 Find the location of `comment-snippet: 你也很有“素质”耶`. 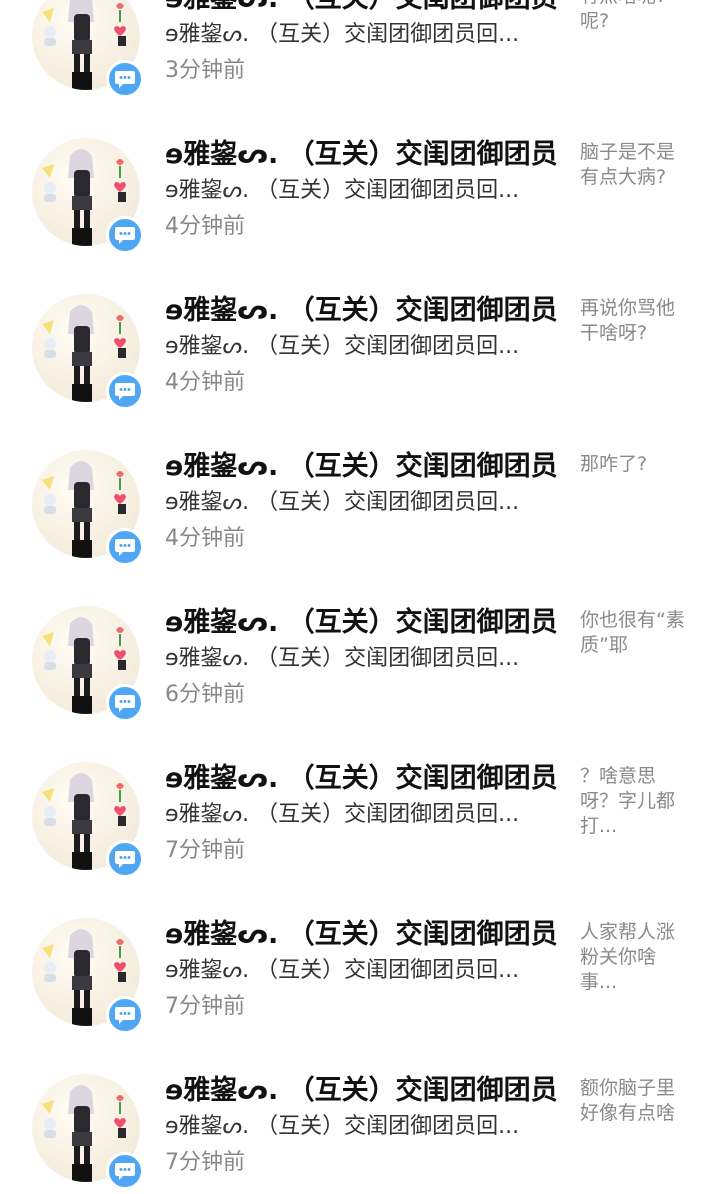

comment-snippet: 你也很有“素质”耶 is located at coordinates (636, 633).